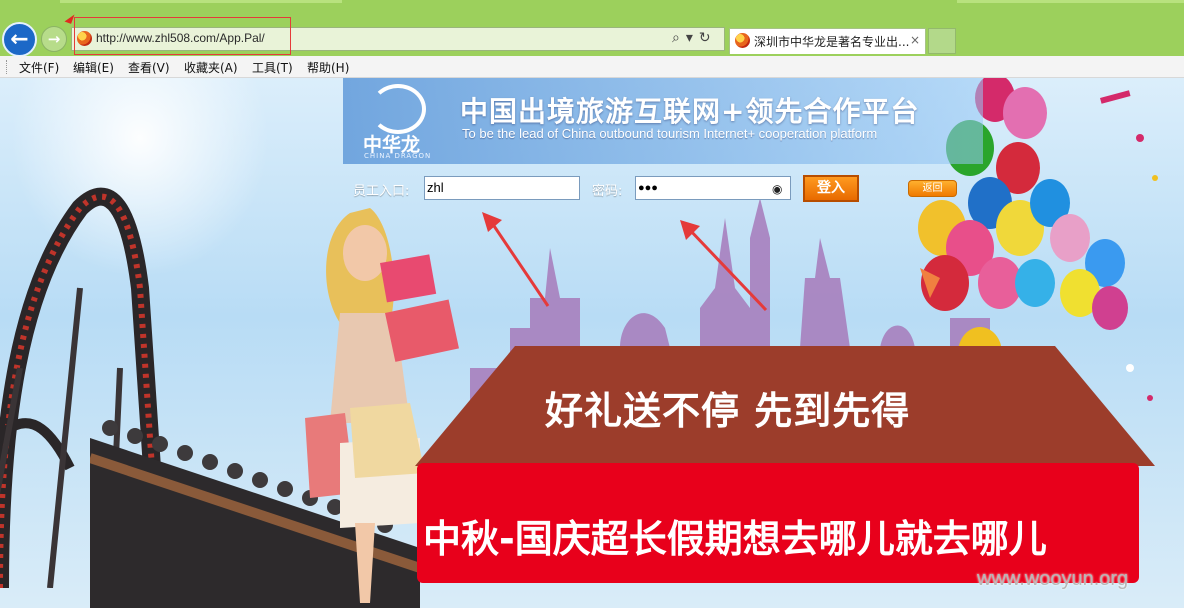 Image resolution: width=1184 pixels, height=608 pixels. What do you see at coordinates (915, 40) in the screenshot?
I see `close-icon: ×` at bounding box center [915, 40].